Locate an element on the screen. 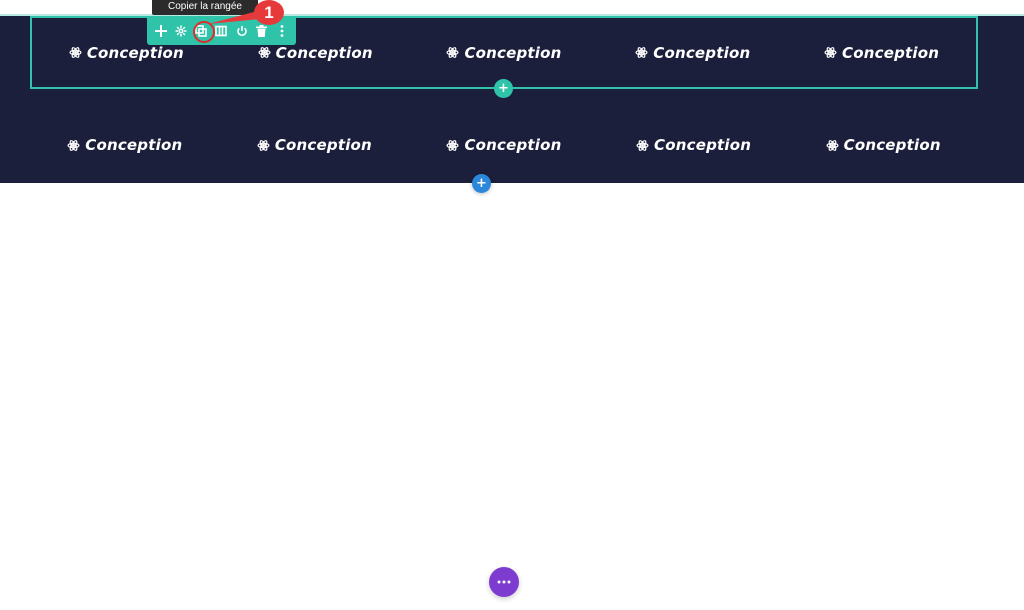 This screenshot has width=1024, height=610. add-row-button: + is located at coordinates (503, 88).